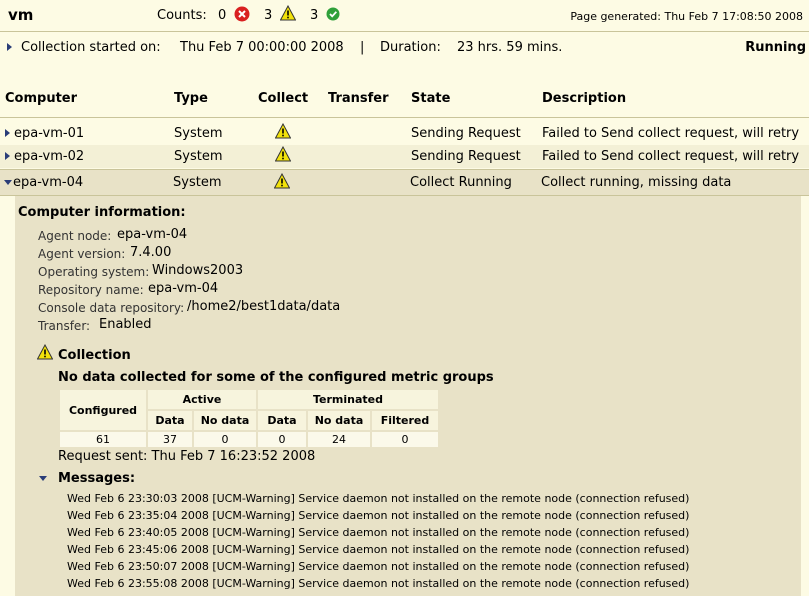 The width and height of the screenshot is (809, 596). Describe the element at coordinates (41, 98) in the screenshot. I see `column-header-computer: Computer` at that location.